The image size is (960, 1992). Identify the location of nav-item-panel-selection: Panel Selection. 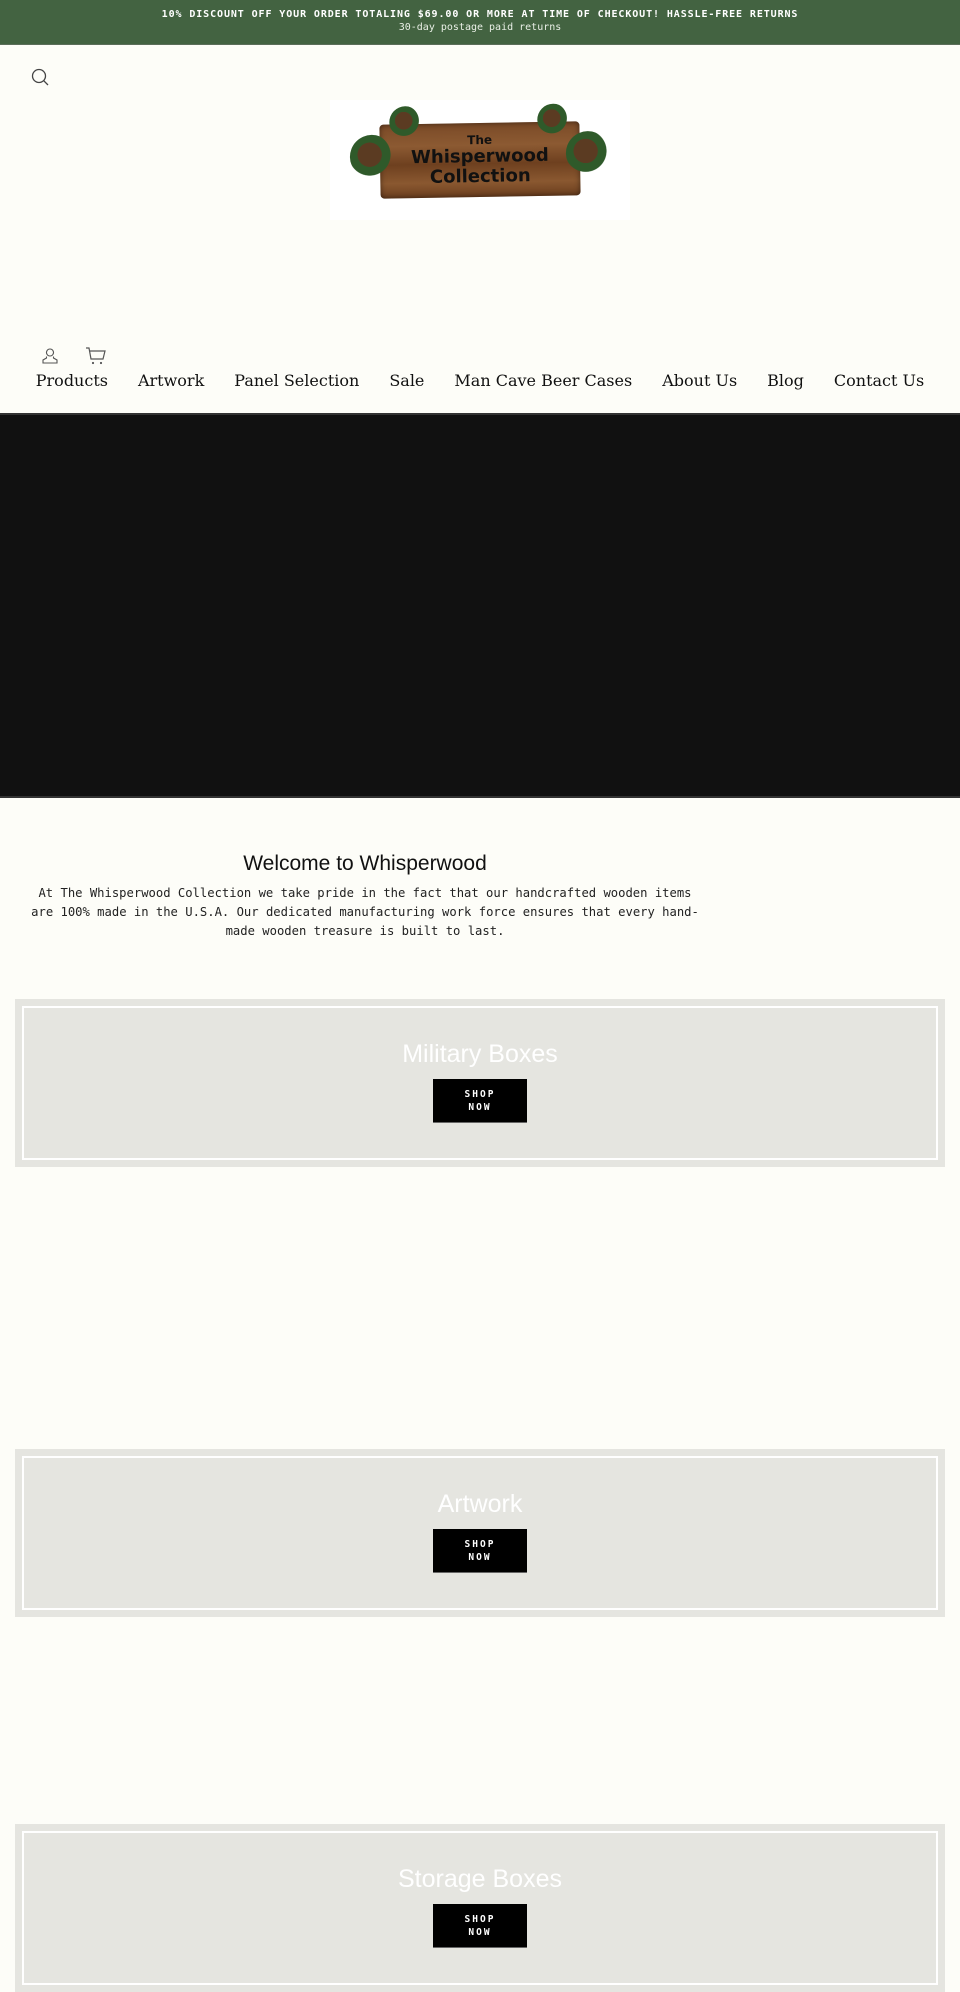
(296, 381).